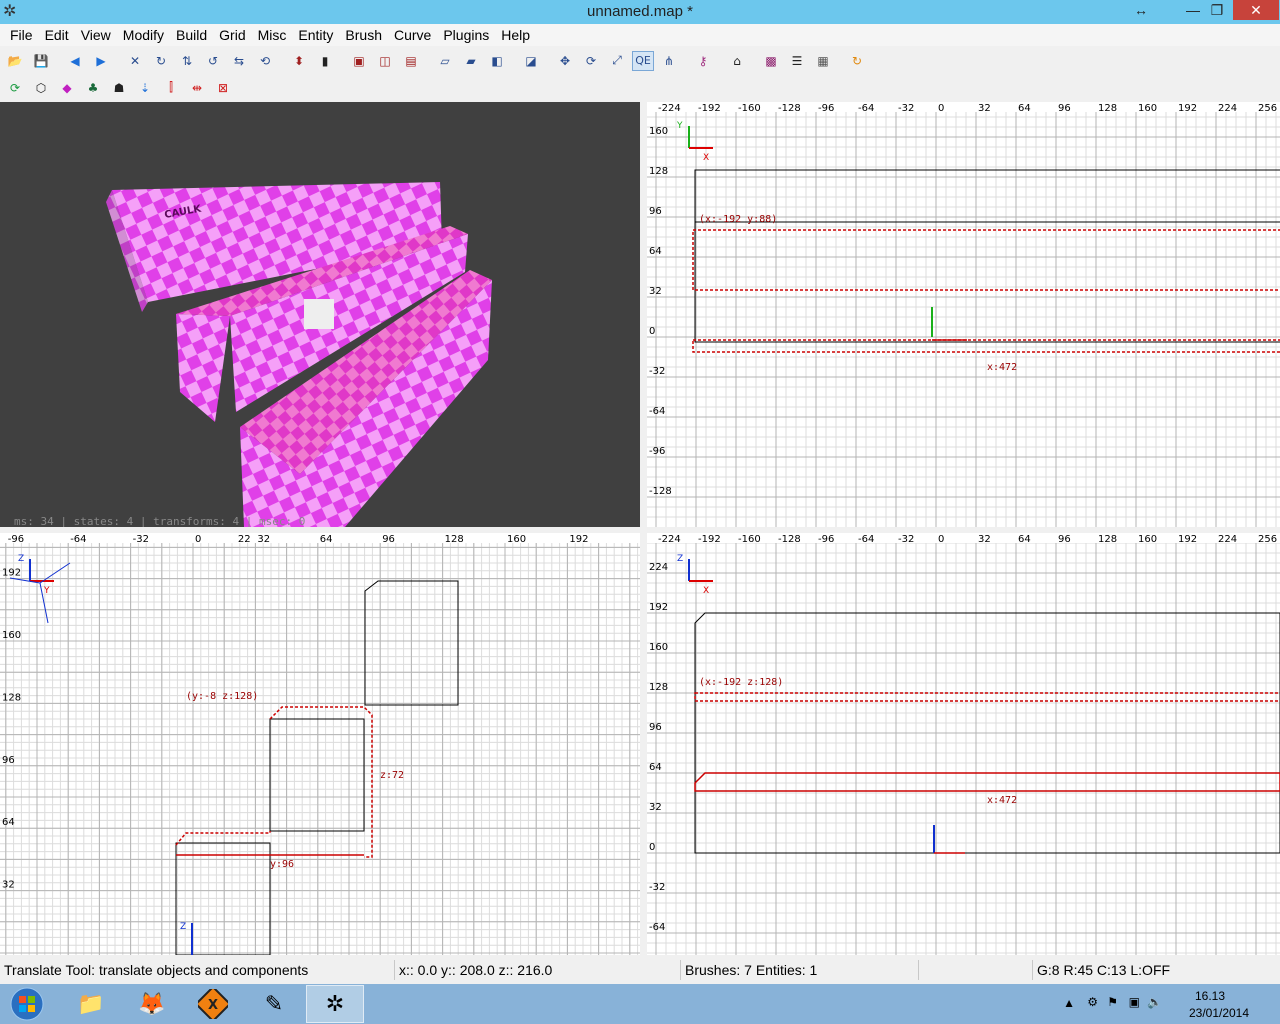  Describe the element at coordinates (741, 682) in the screenshot. I see `coord-label: (x:-192 z:128)` at that location.